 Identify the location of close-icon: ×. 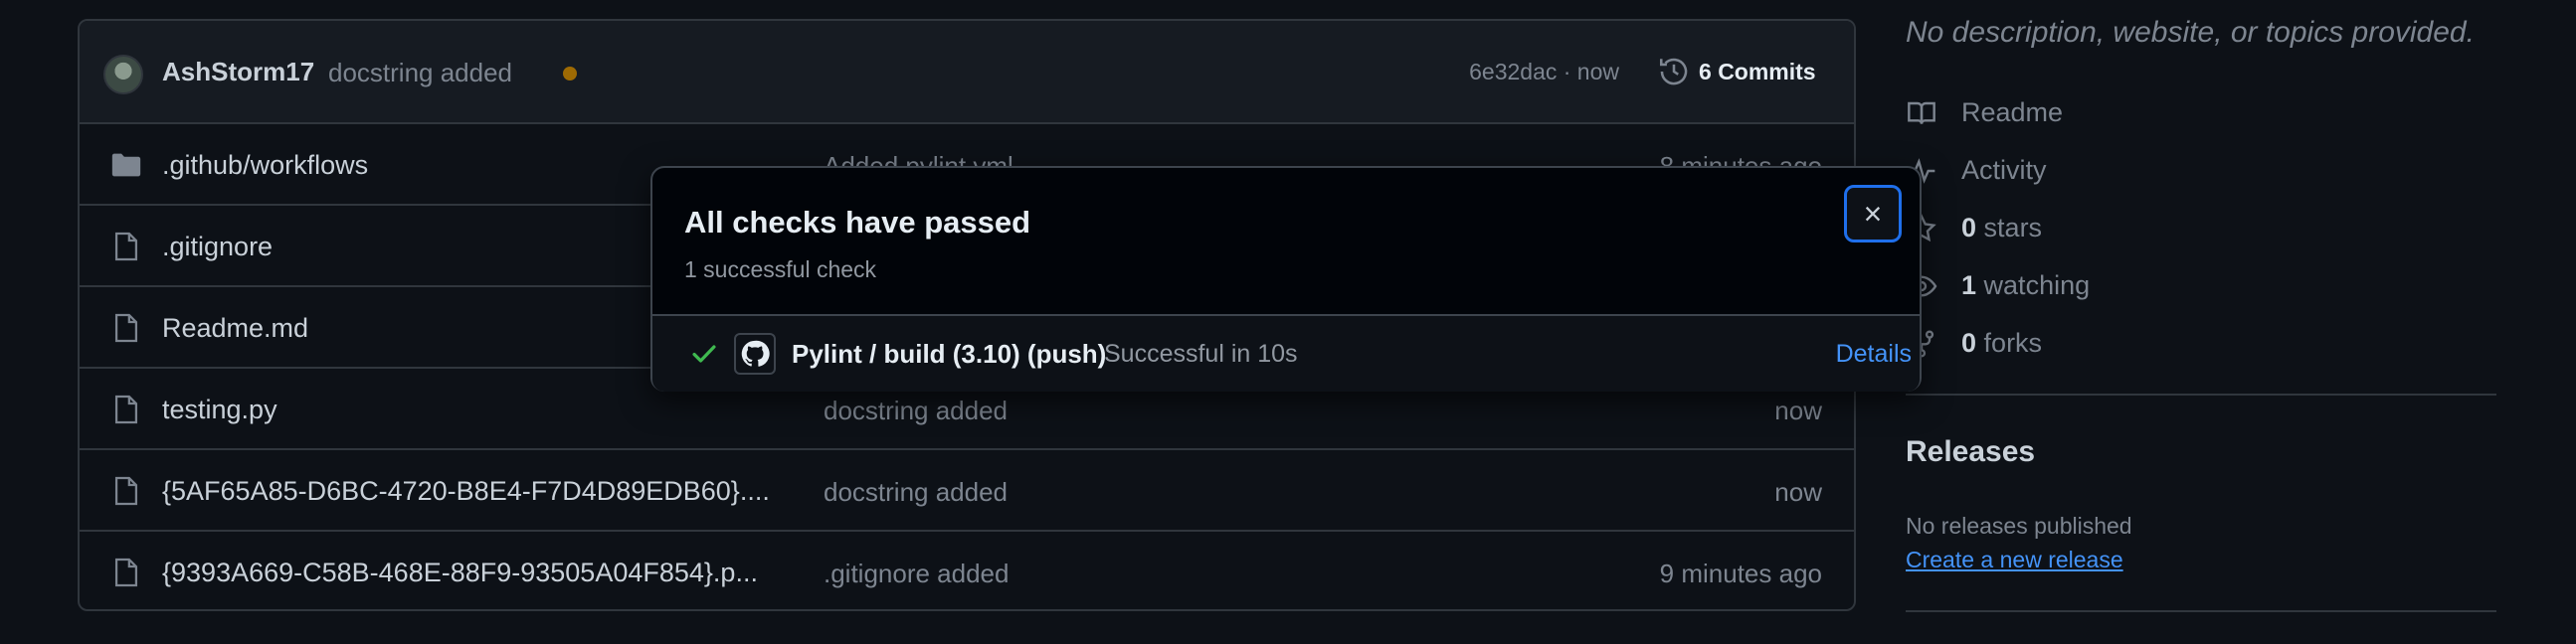
(1873, 214).